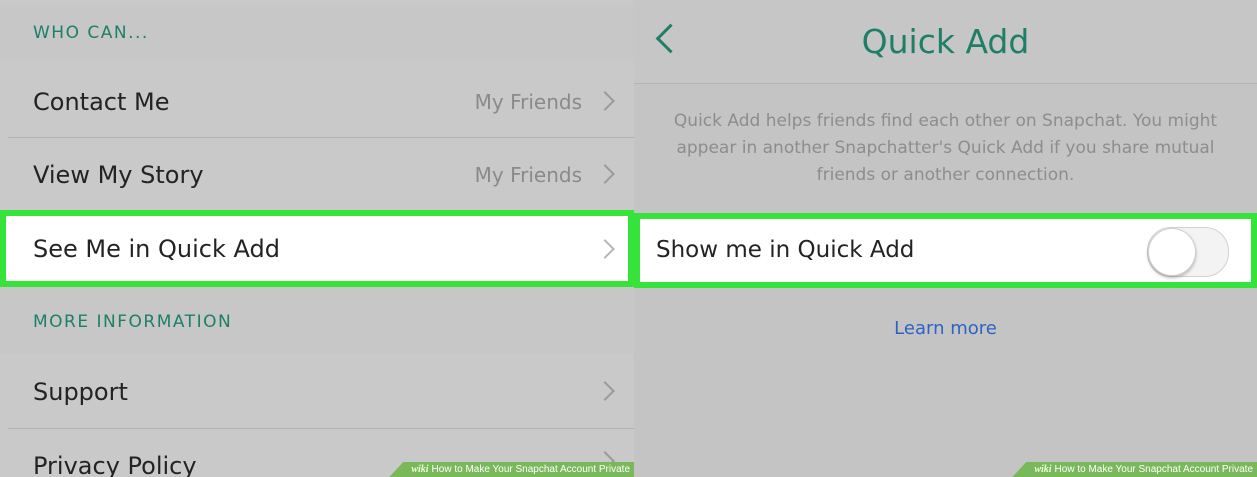  I want to click on settings-row-contact-me: Contact Me My Friends, so click(317, 100).